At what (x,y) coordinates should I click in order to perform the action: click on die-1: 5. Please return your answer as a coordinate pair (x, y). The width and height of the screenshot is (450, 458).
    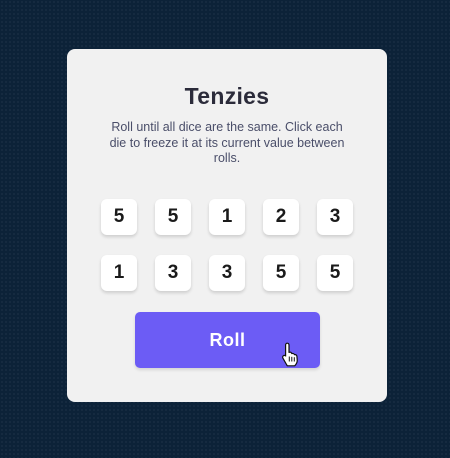
    Looking at the image, I should click on (119, 217).